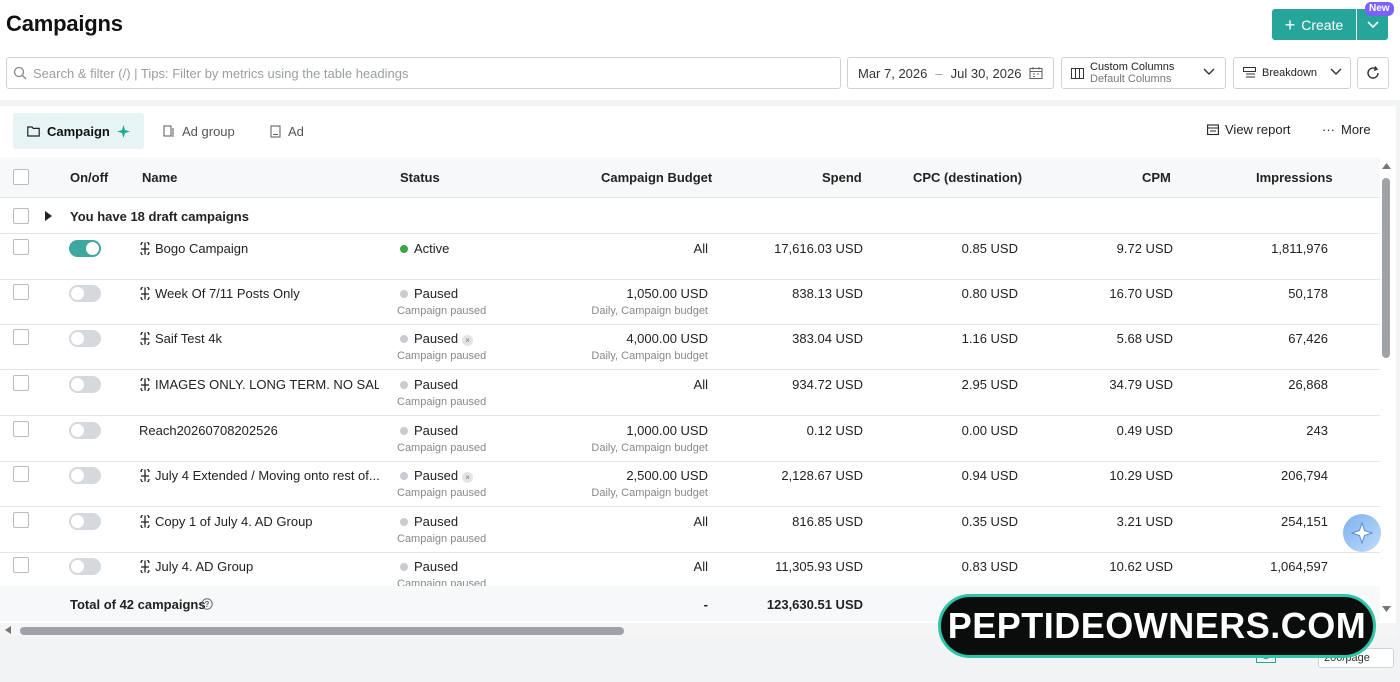  What do you see at coordinates (259, 338) in the screenshot?
I see `campaign-name-cell: Saif Test 4k` at bounding box center [259, 338].